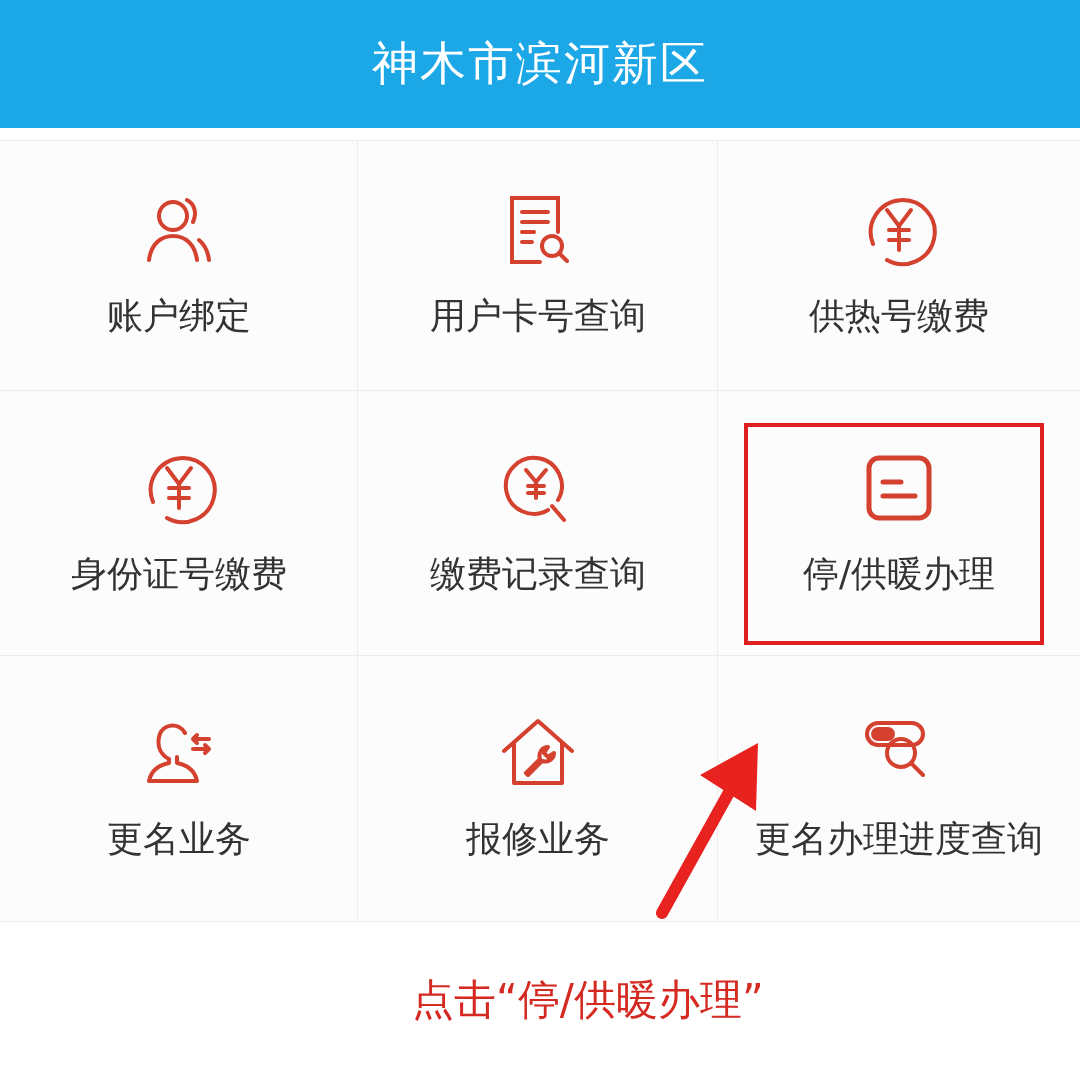 The height and width of the screenshot is (1068, 1080). What do you see at coordinates (588, 999) in the screenshot?
I see `caption: 点击“停/供暖办理”` at bounding box center [588, 999].